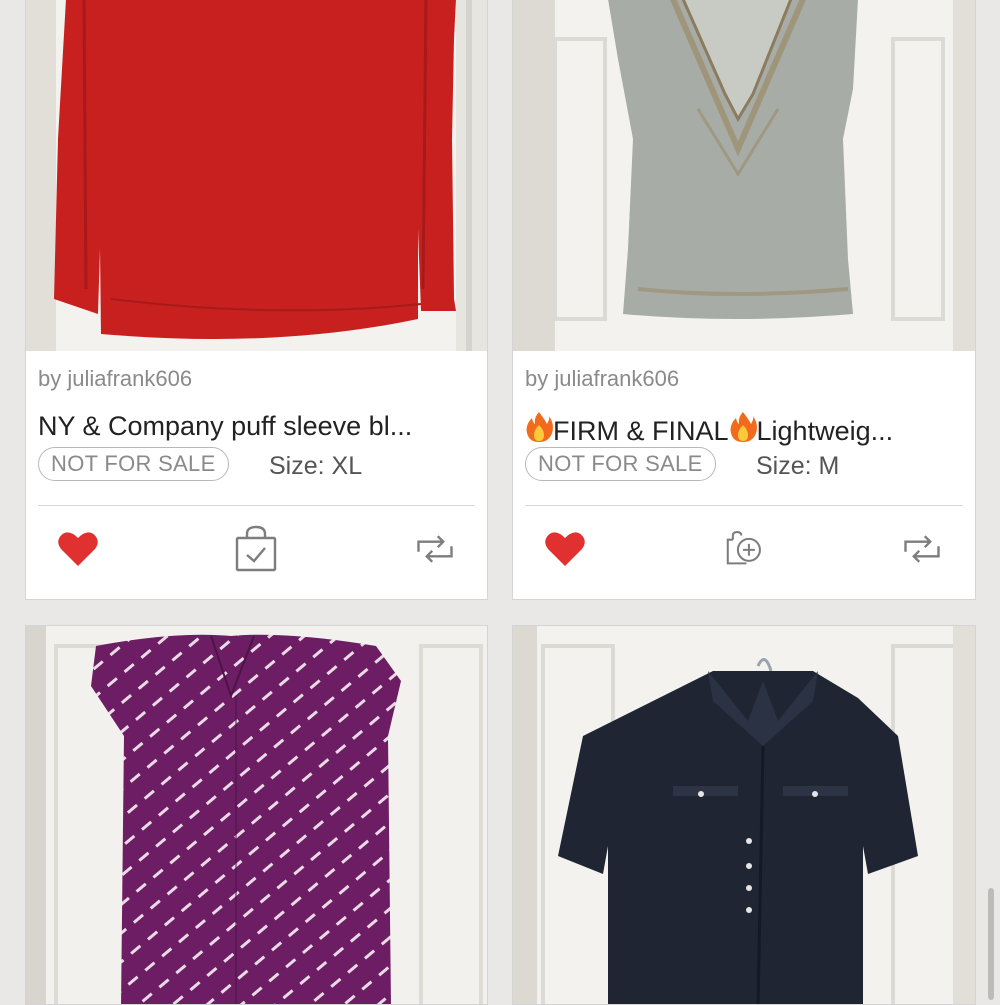 This screenshot has height=1005, width=1000. Describe the element at coordinates (316, 466) in the screenshot. I see `size-label: Size: XL` at that location.